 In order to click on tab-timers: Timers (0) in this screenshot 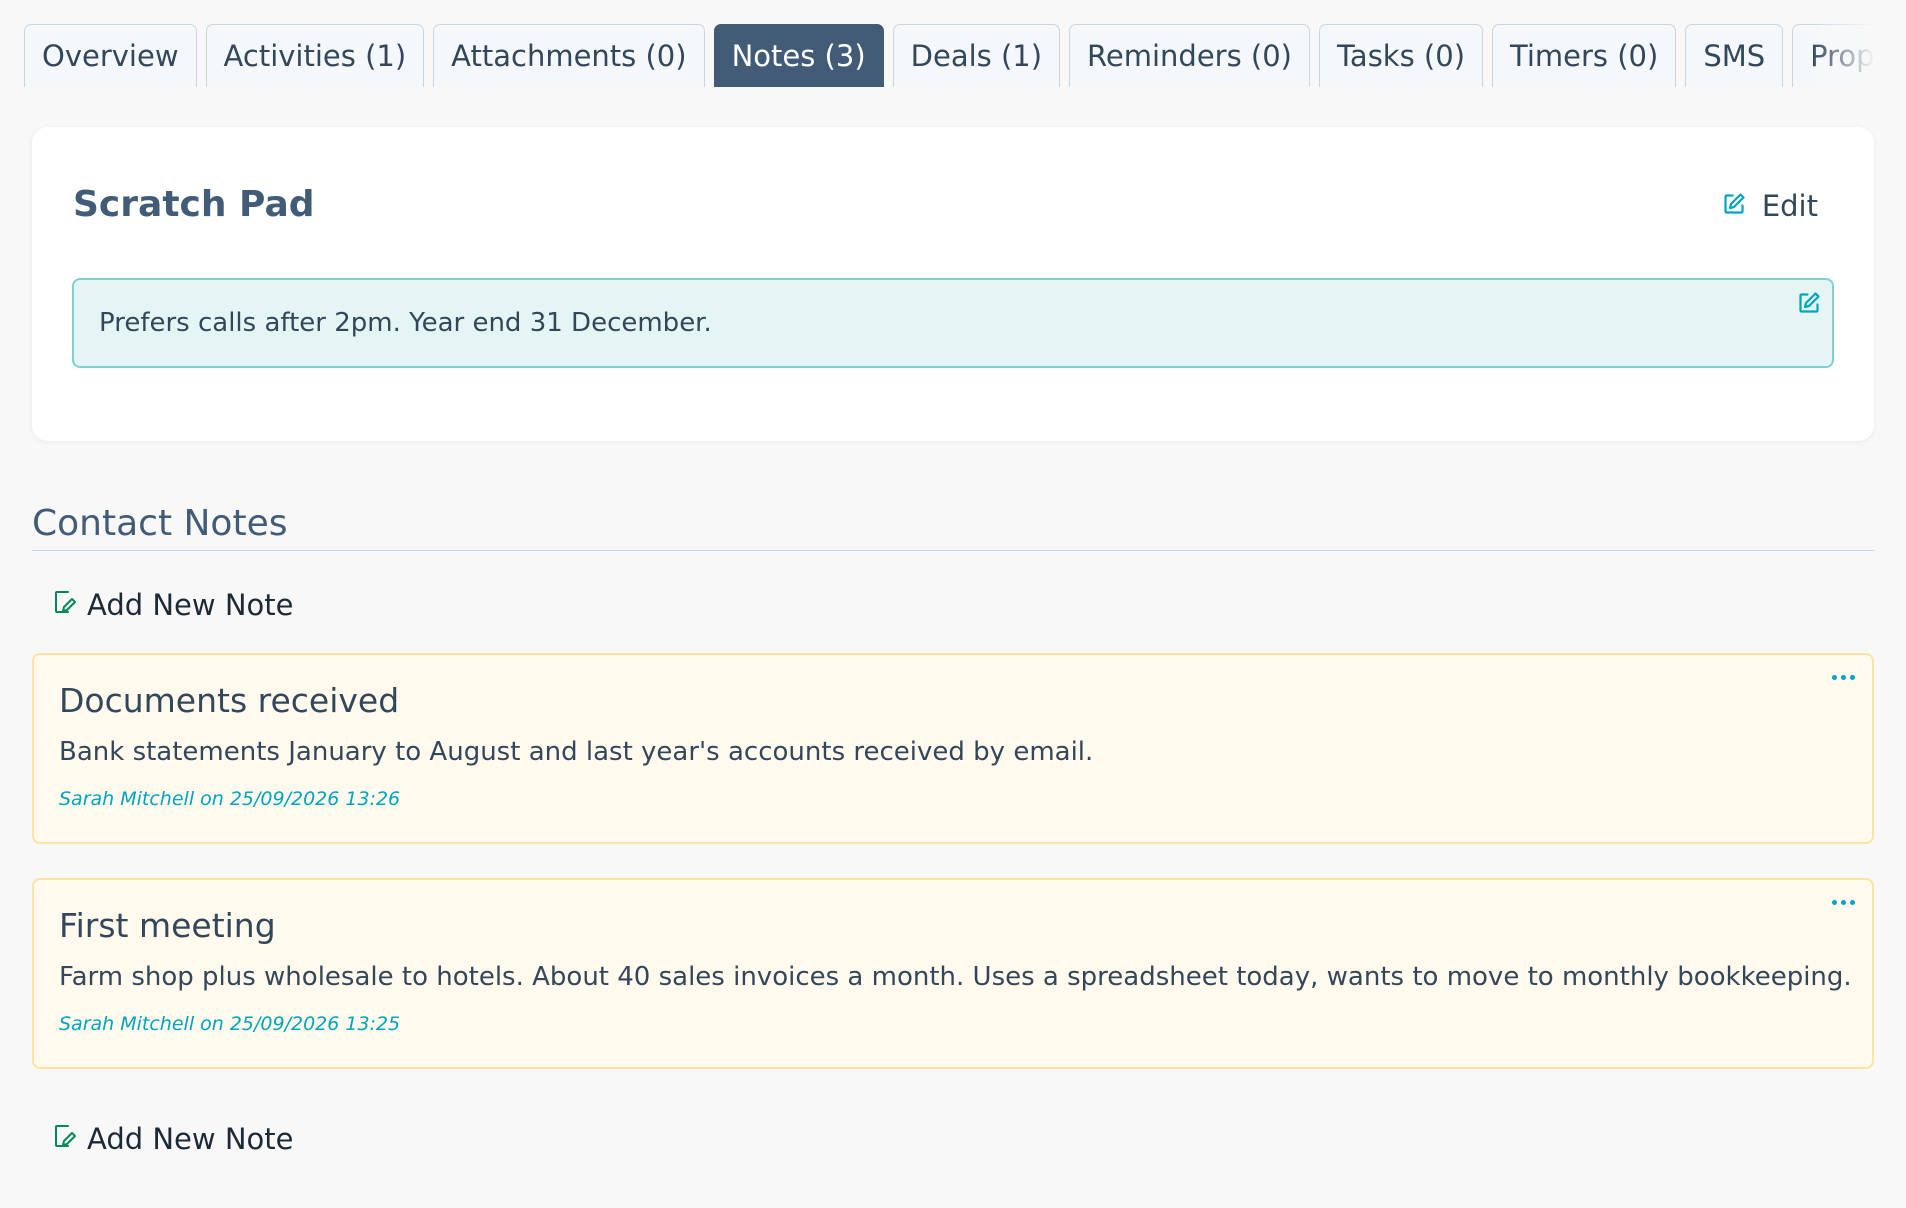, I will do `click(1584, 55)`.